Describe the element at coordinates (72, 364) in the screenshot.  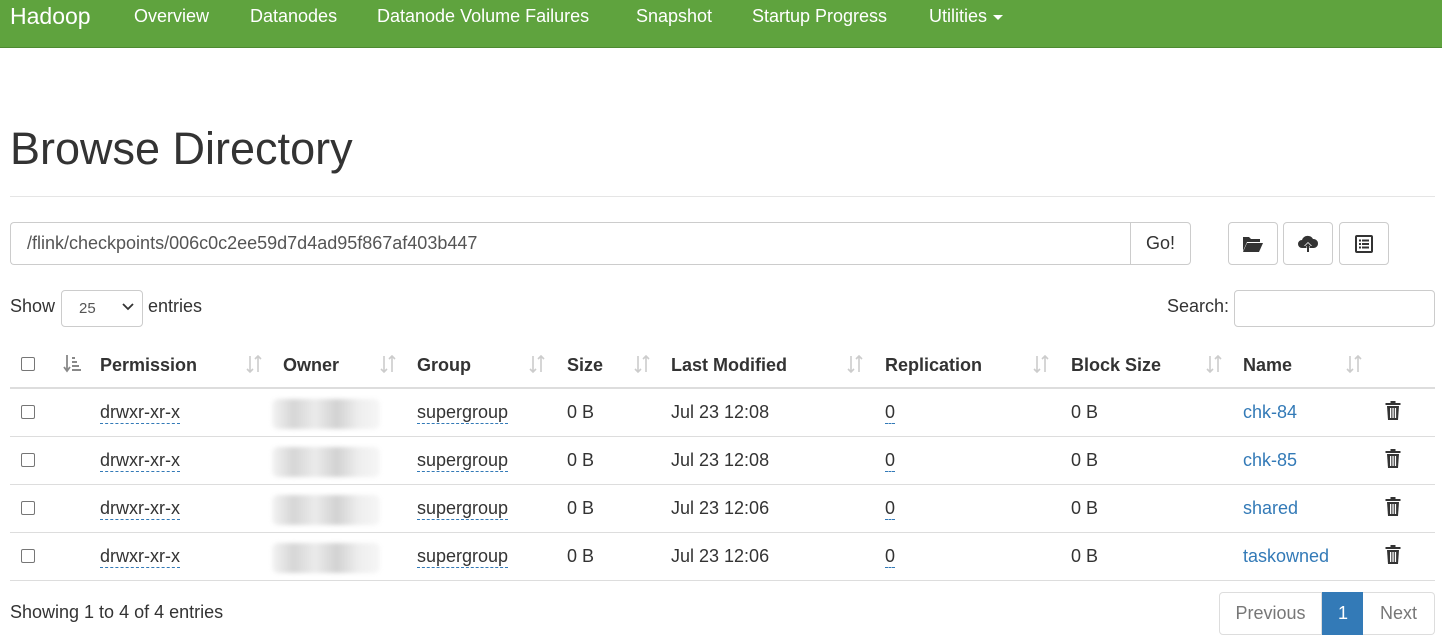
I see `sort-amount-icon` at that location.